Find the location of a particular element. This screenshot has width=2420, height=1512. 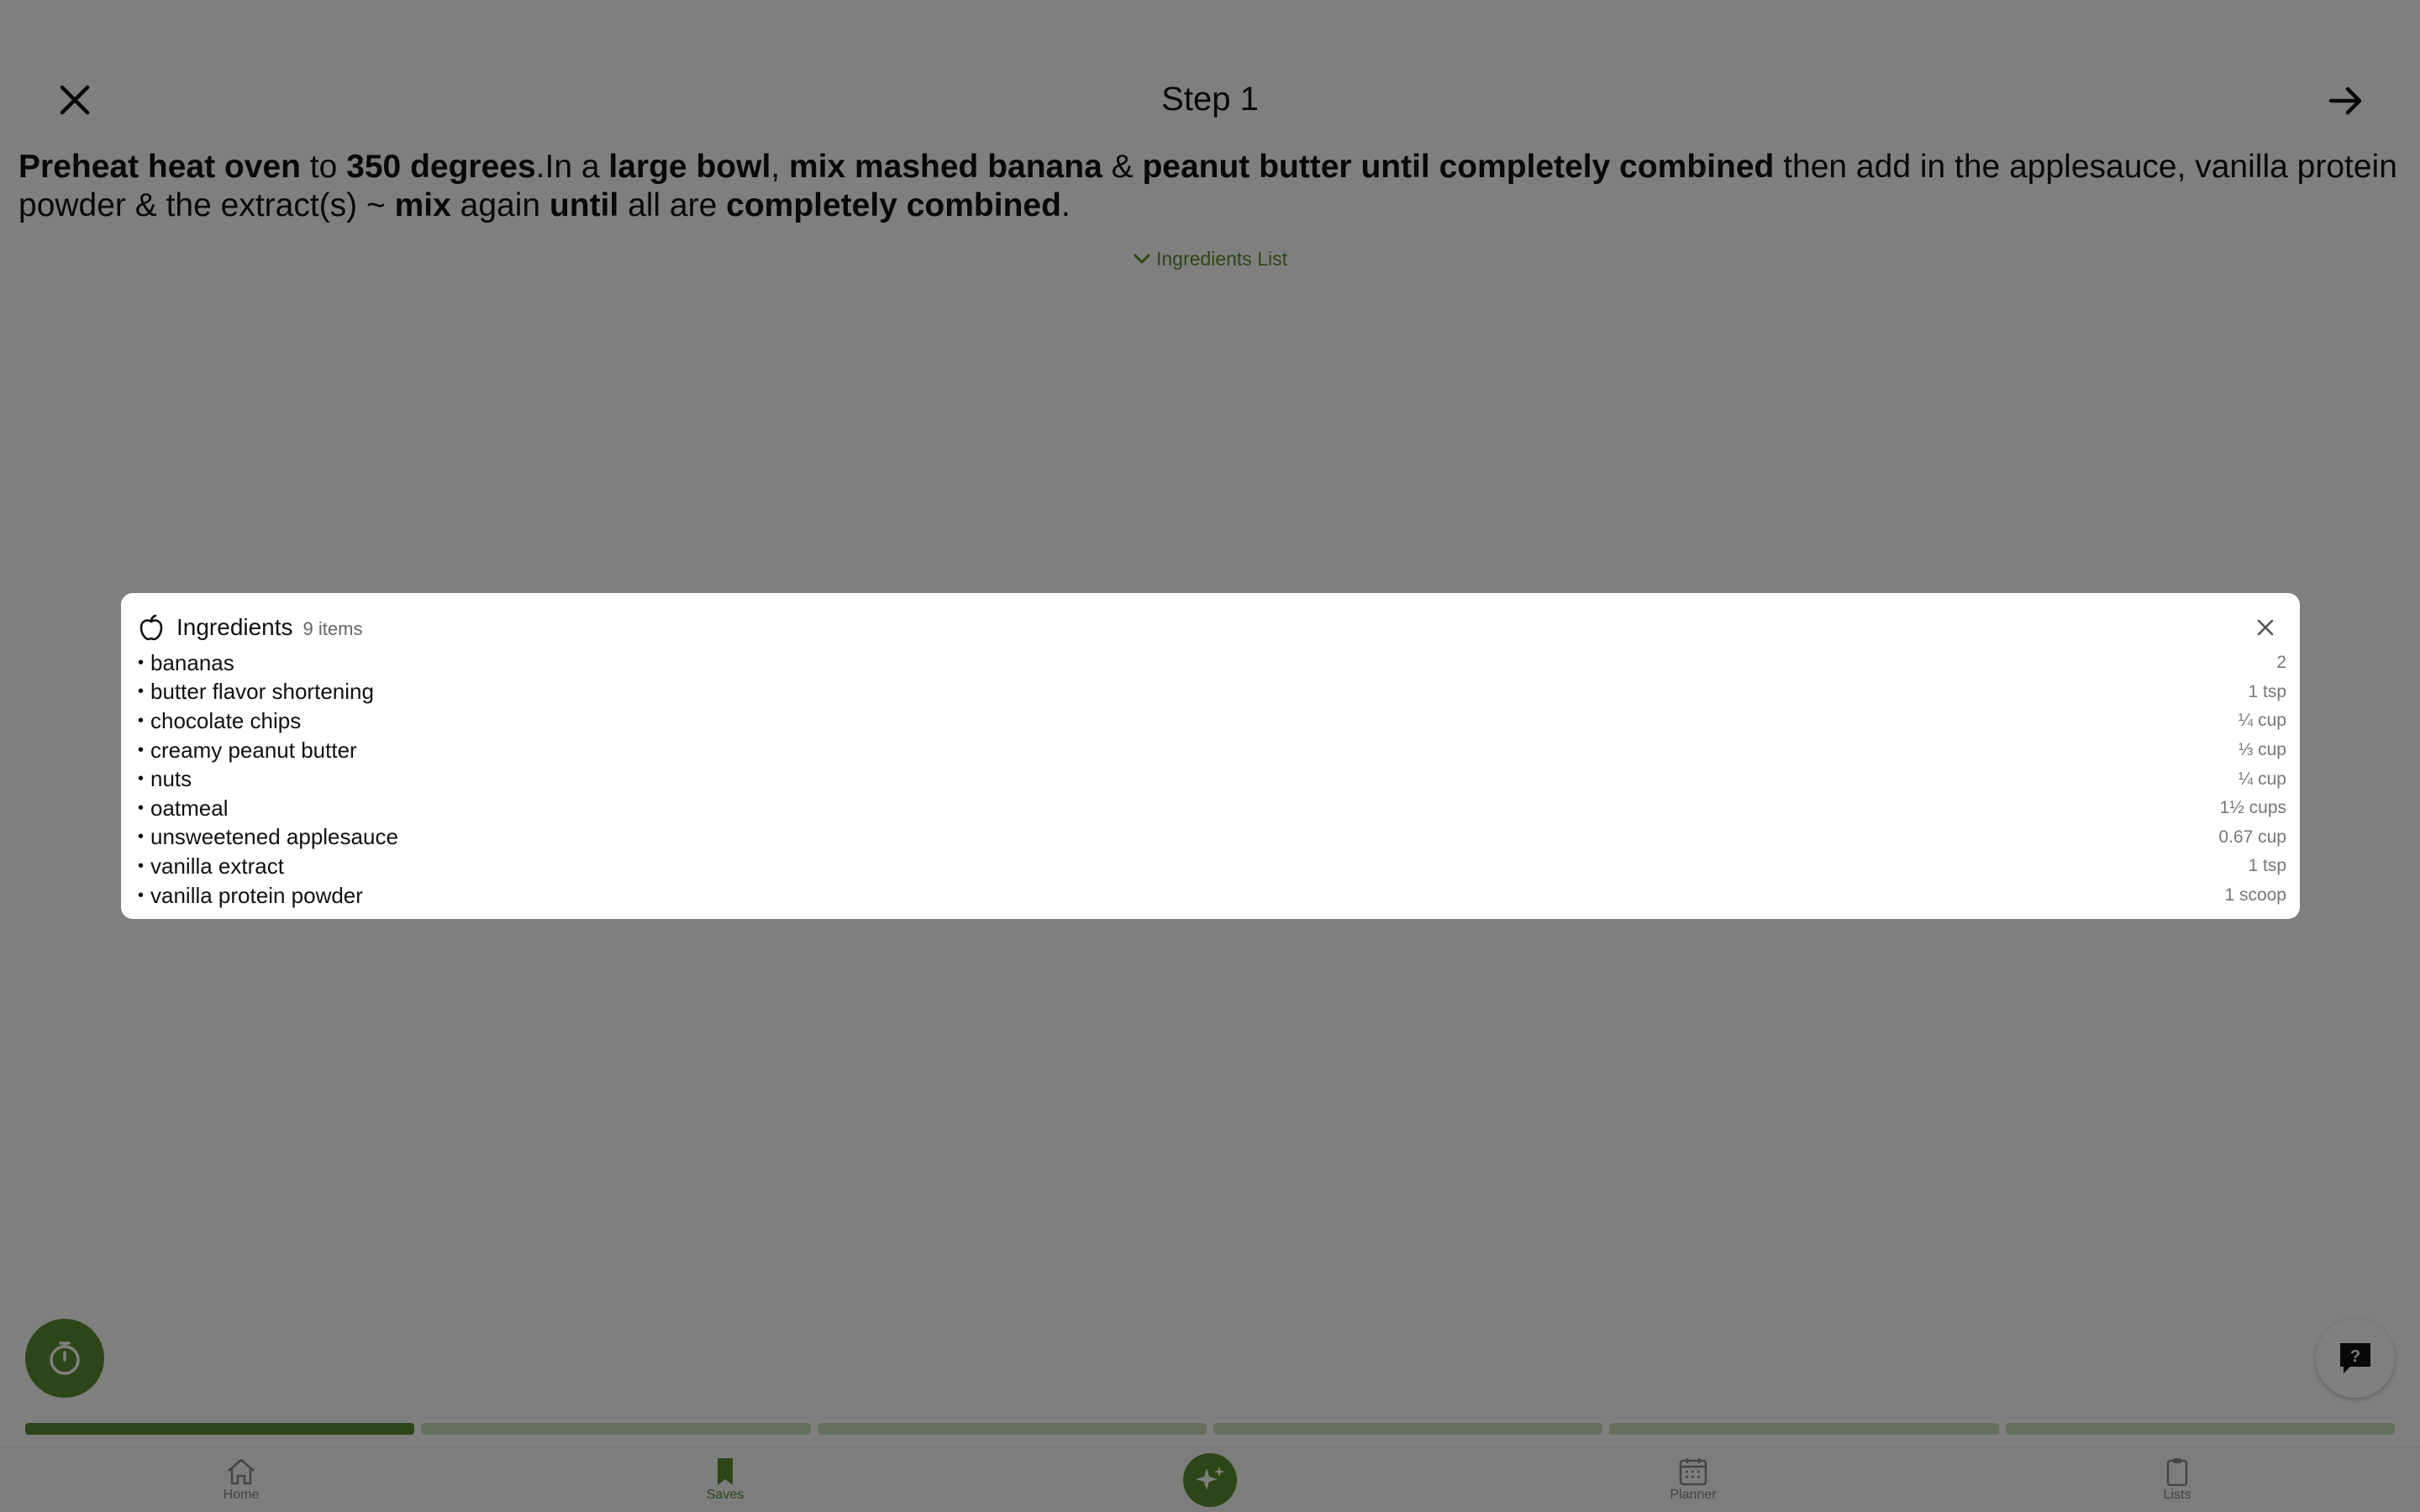

ingredient-left: • unsweetened applesauce is located at coordinates (266, 837).